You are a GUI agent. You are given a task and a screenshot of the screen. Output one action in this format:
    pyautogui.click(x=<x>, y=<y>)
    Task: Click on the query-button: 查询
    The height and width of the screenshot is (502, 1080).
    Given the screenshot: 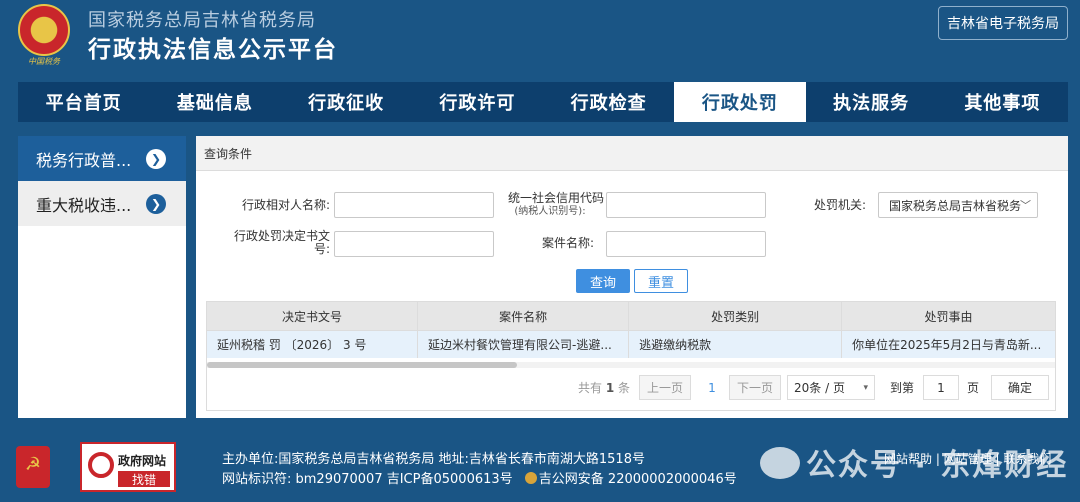 What is the action you would take?
    pyautogui.click(x=603, y=281)
    